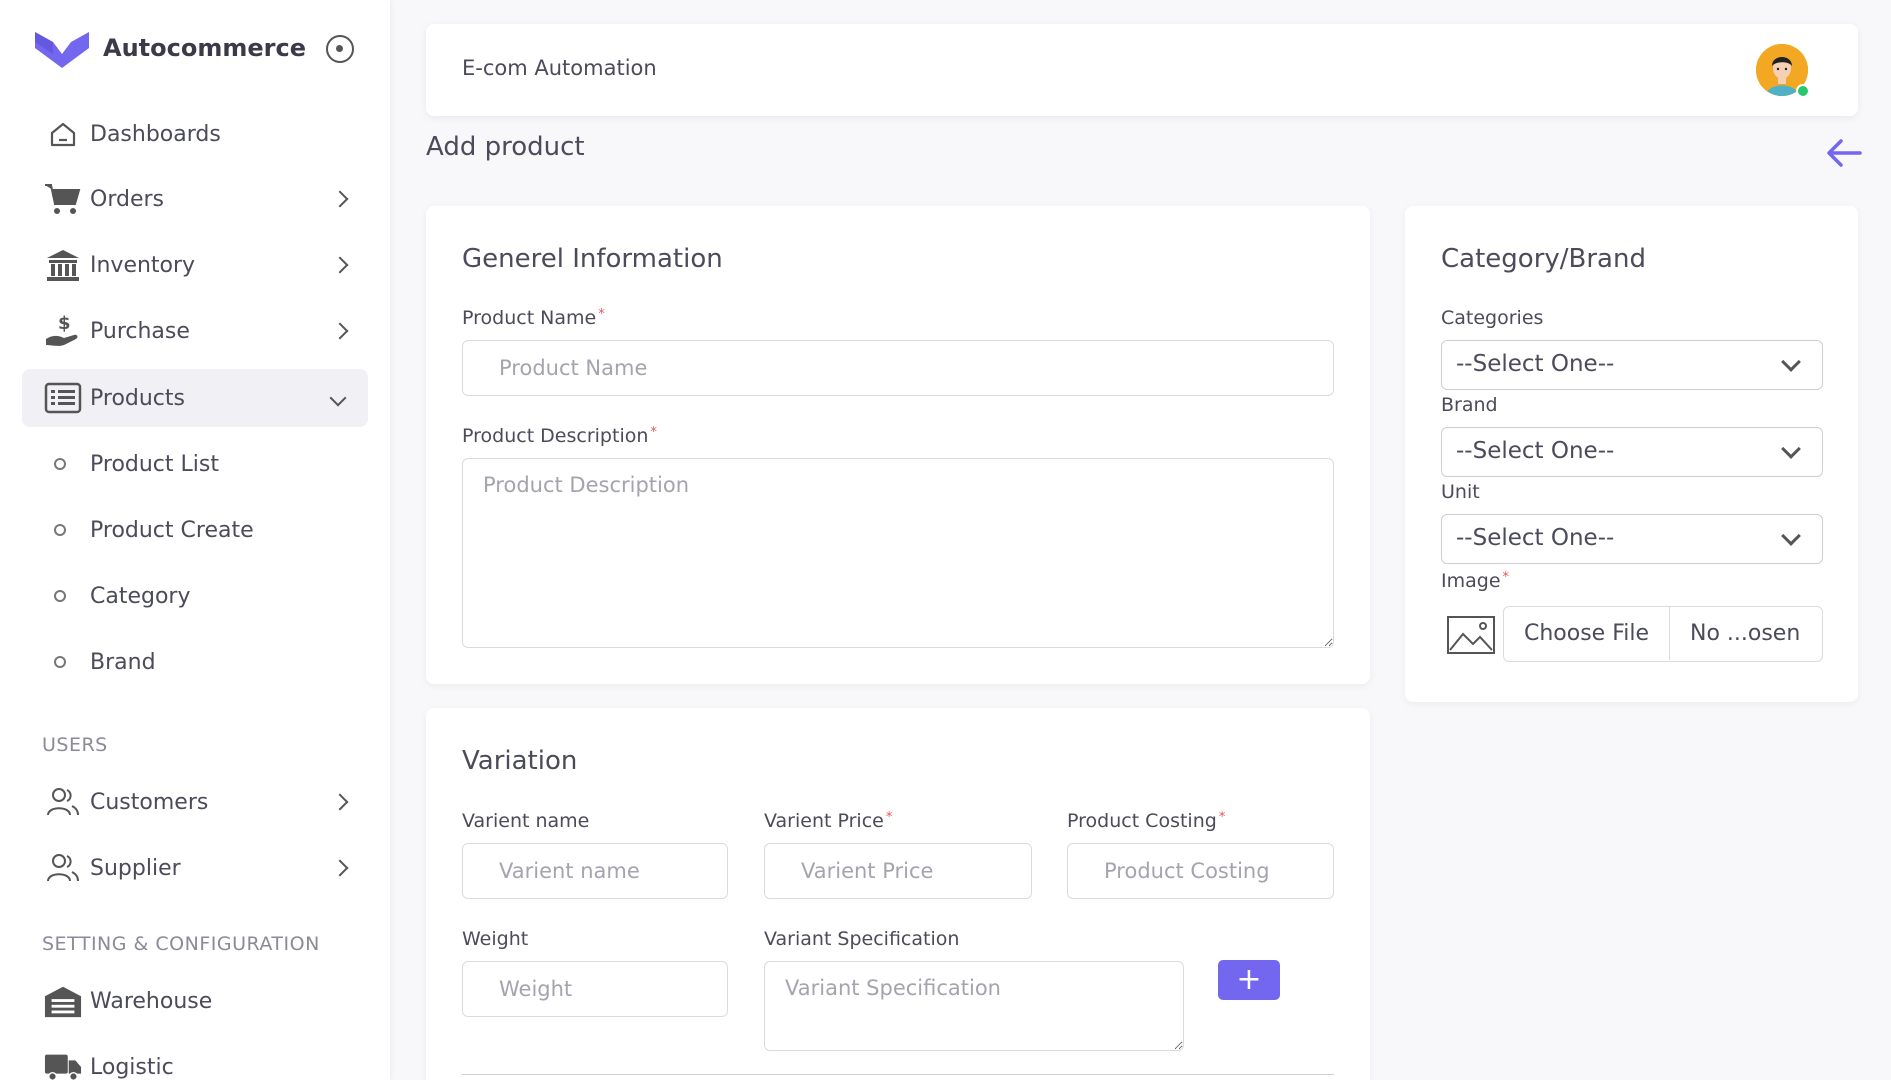  I want to click on header-title: E-com Automation, so click(559, 68).